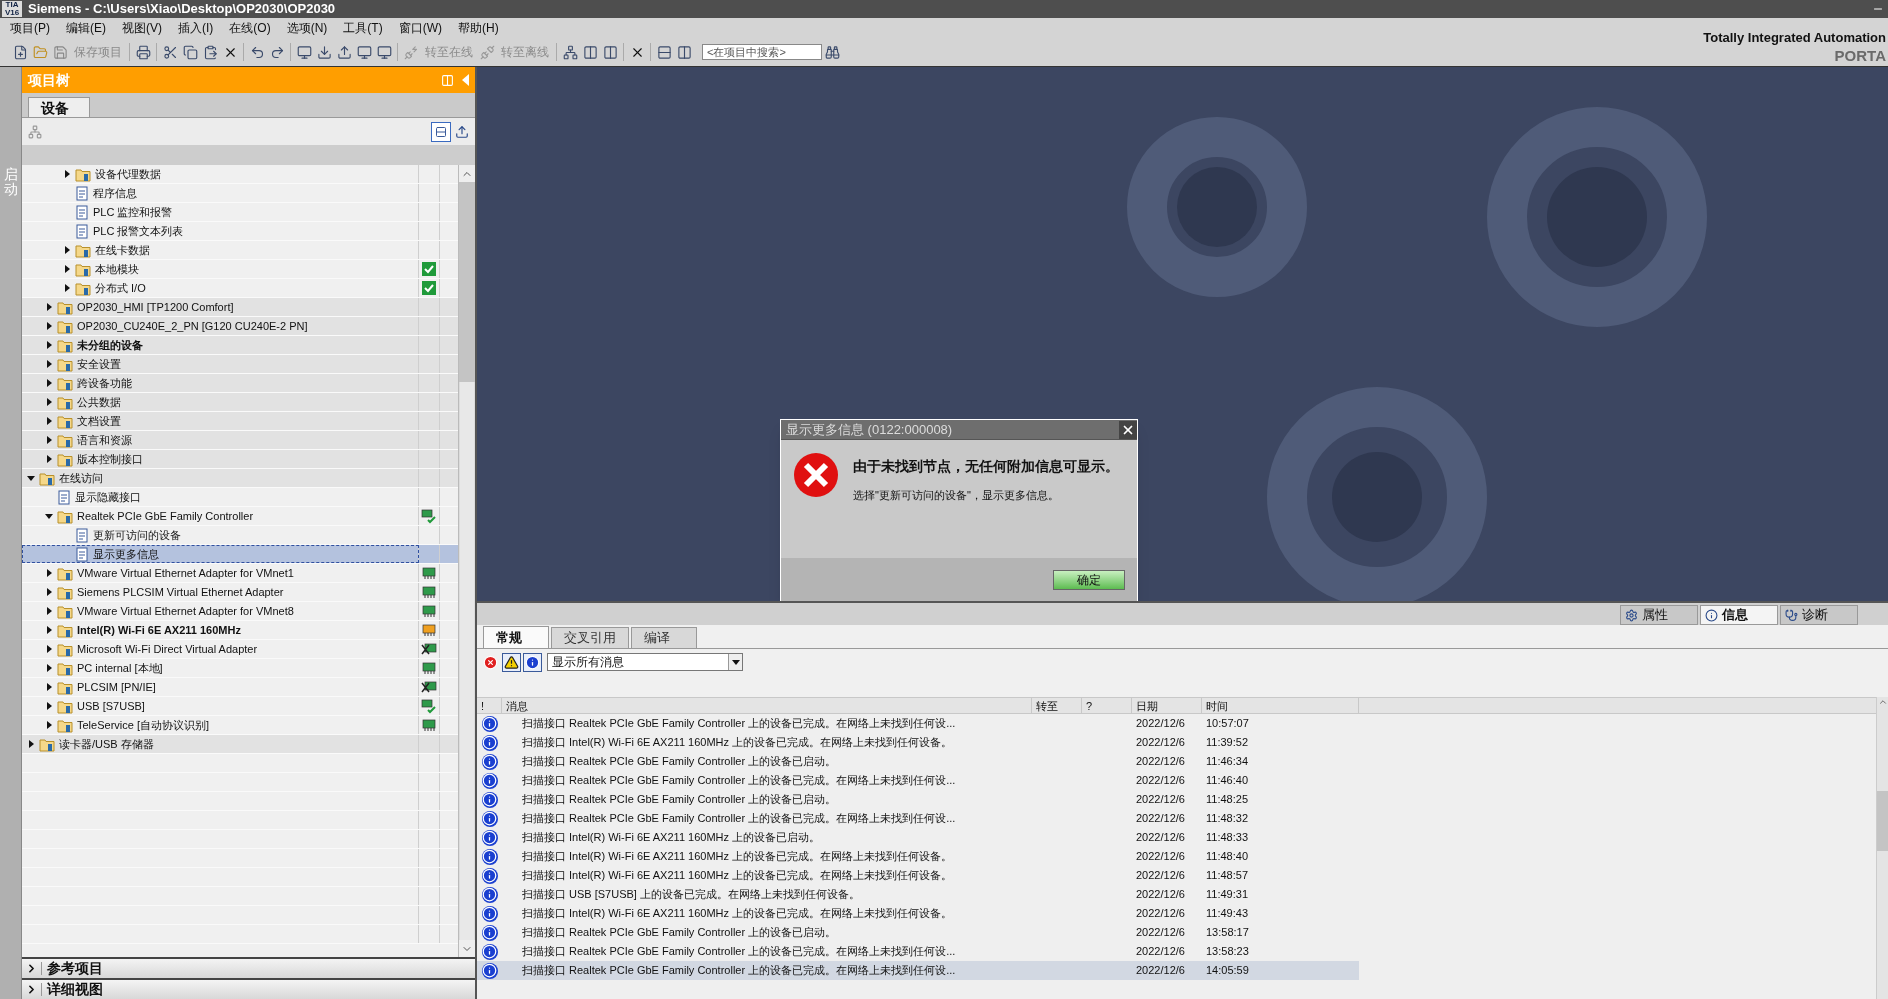  I want to click on collapsible-section: 参考项目, so click(248, 967).